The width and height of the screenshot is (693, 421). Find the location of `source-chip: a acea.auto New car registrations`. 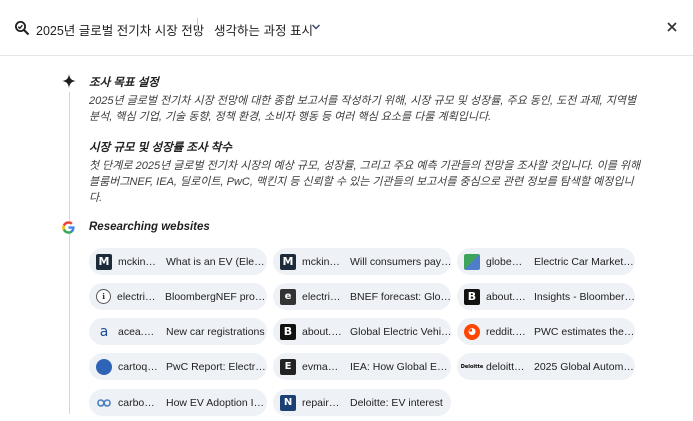

source-chip: a acea.auto New car registrations is located at coordinates (178, 331).